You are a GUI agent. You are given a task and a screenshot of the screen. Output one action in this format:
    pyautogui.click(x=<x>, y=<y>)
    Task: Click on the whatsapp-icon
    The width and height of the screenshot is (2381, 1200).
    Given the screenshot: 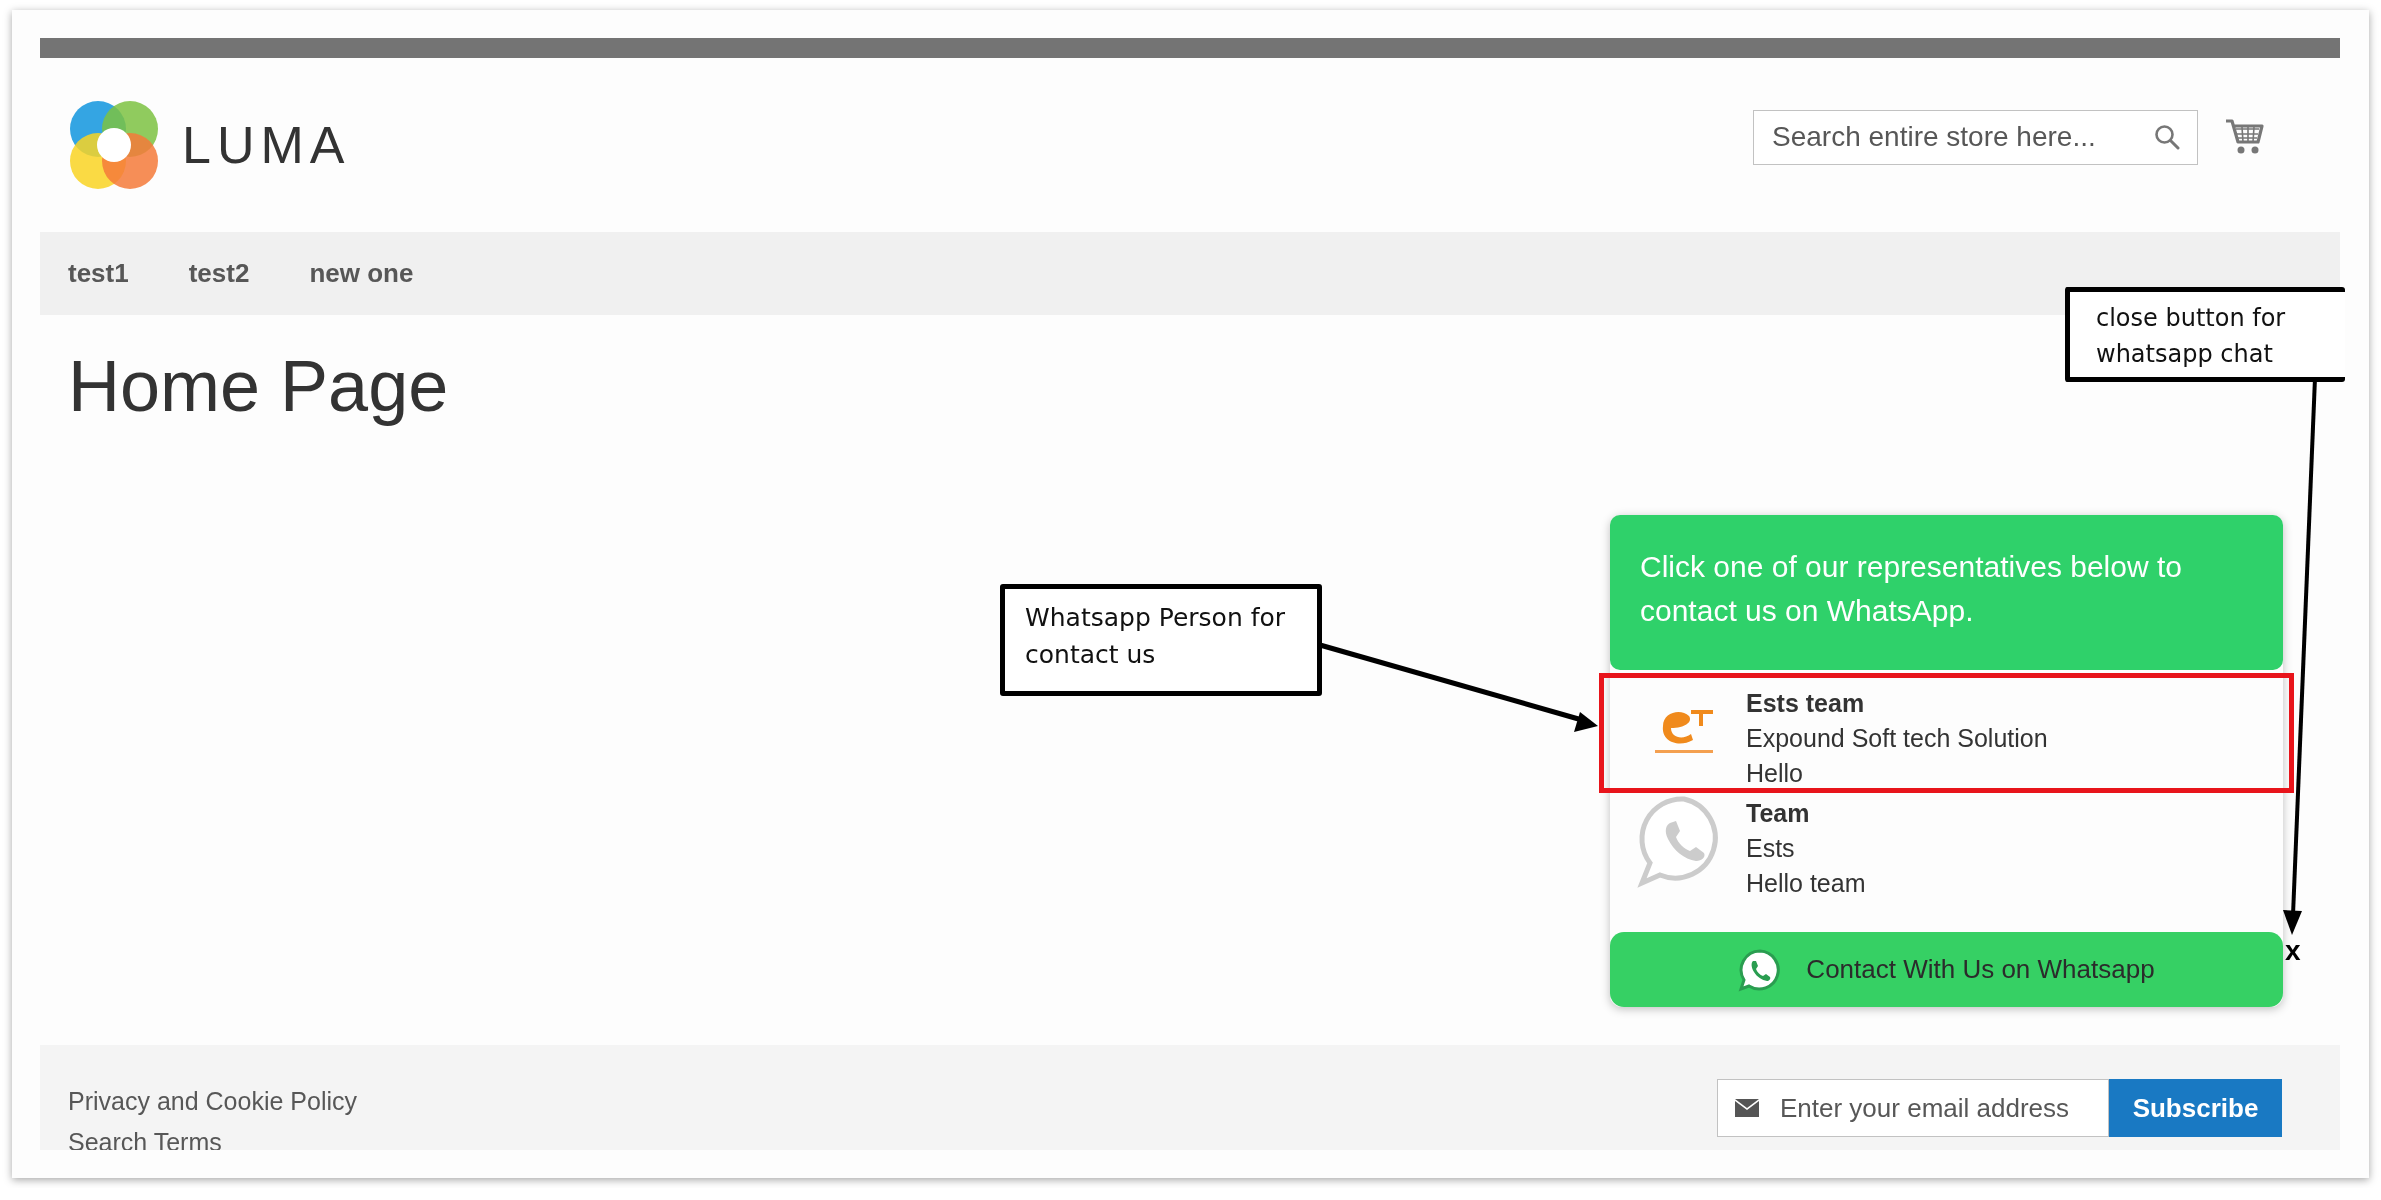 What is the action you would take?
    pyautogui.click(x=1760, y=969)
    